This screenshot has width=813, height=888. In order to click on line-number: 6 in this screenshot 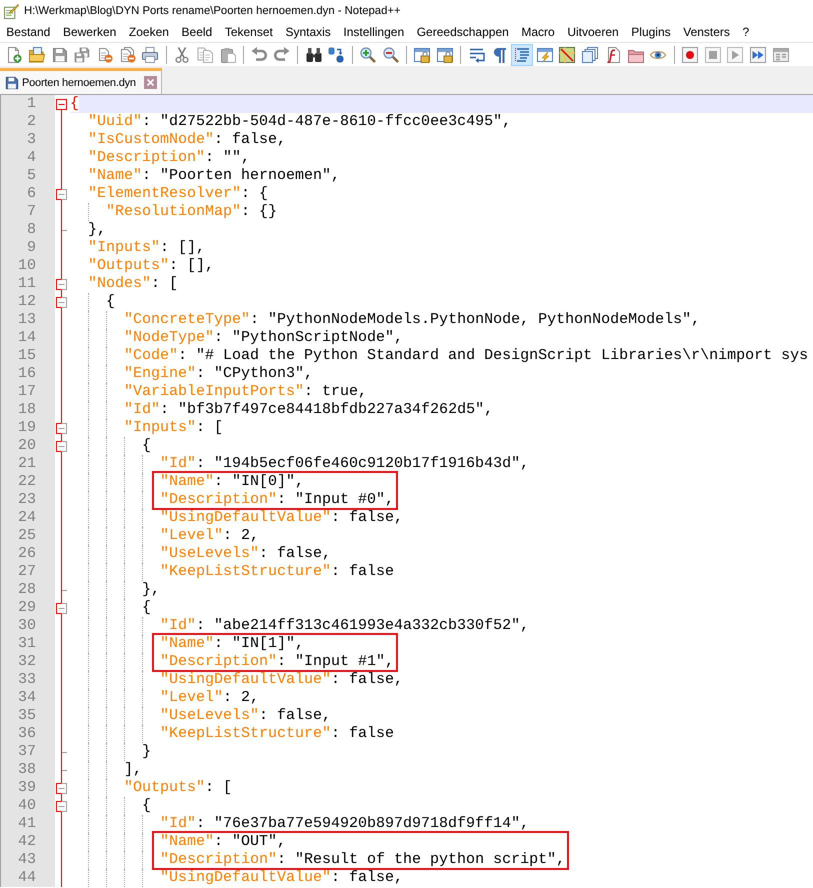, I will do `click(31, 193)`.